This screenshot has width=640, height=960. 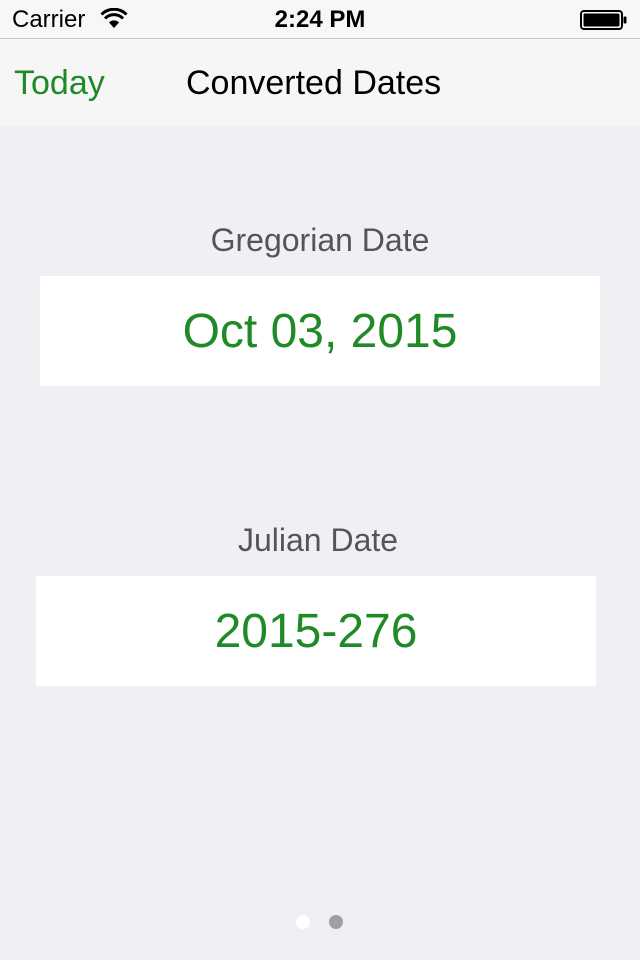 What do you see at coordinates (320, 331) in the screenshot?
I see `gregorian-date-value: Oct 03, 2015` at bounding box center [320, 331].